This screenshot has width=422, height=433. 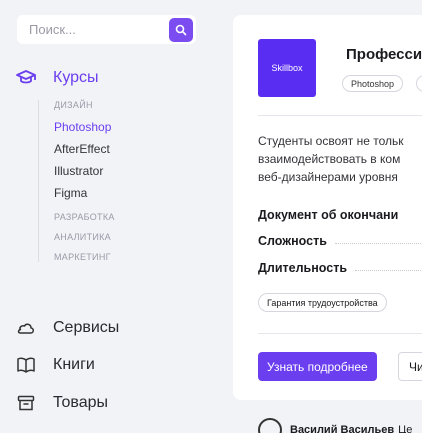 What do you see at coordinates (26, 403) in the screenshot?
I see `archive-box-icon` at bounding box center [26, 403].